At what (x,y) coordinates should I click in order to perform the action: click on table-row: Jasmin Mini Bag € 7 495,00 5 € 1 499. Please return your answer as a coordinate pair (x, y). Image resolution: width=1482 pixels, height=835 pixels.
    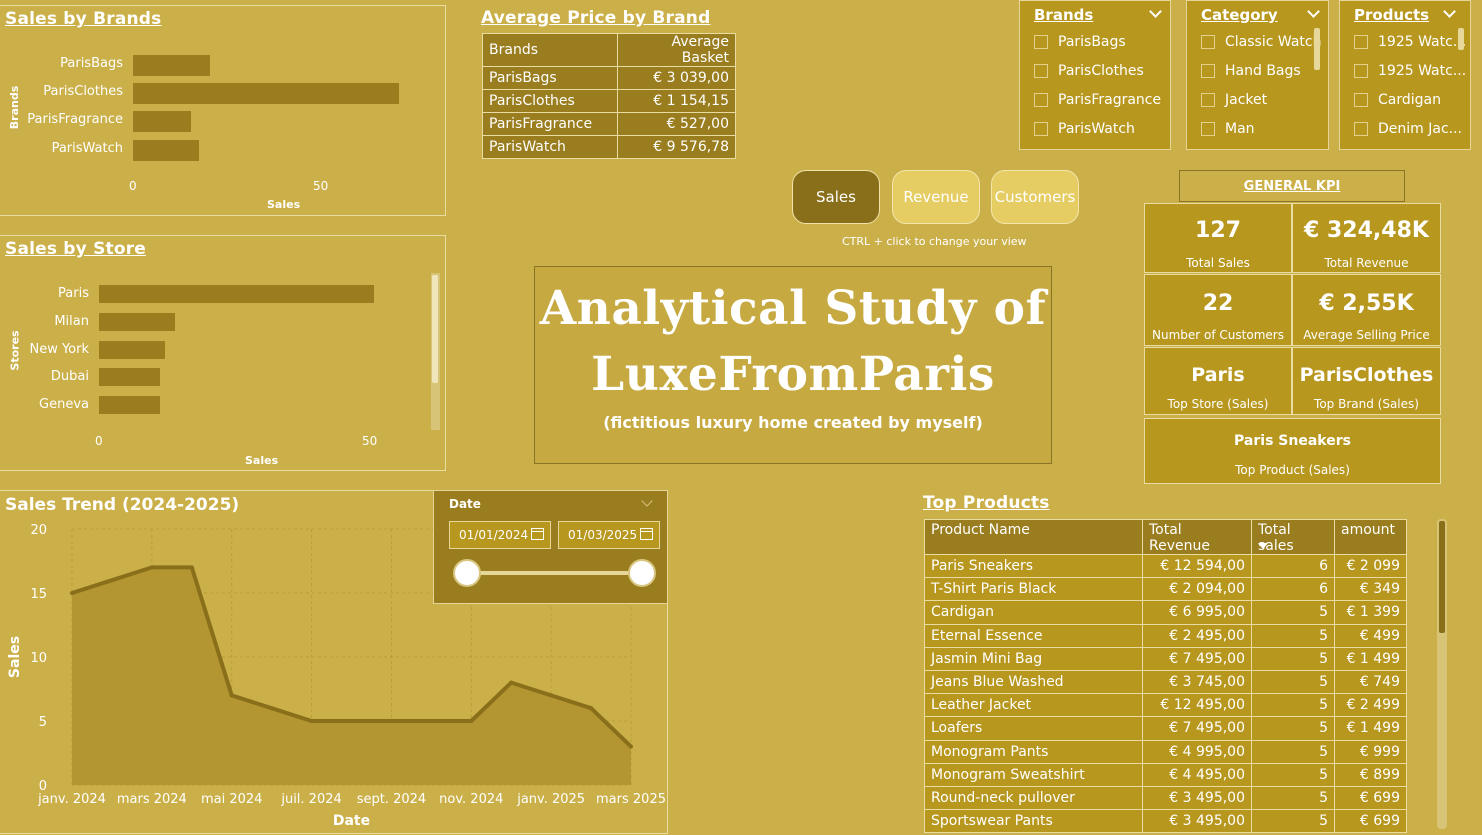
    Looking at the image, I should click on (1165, 658).